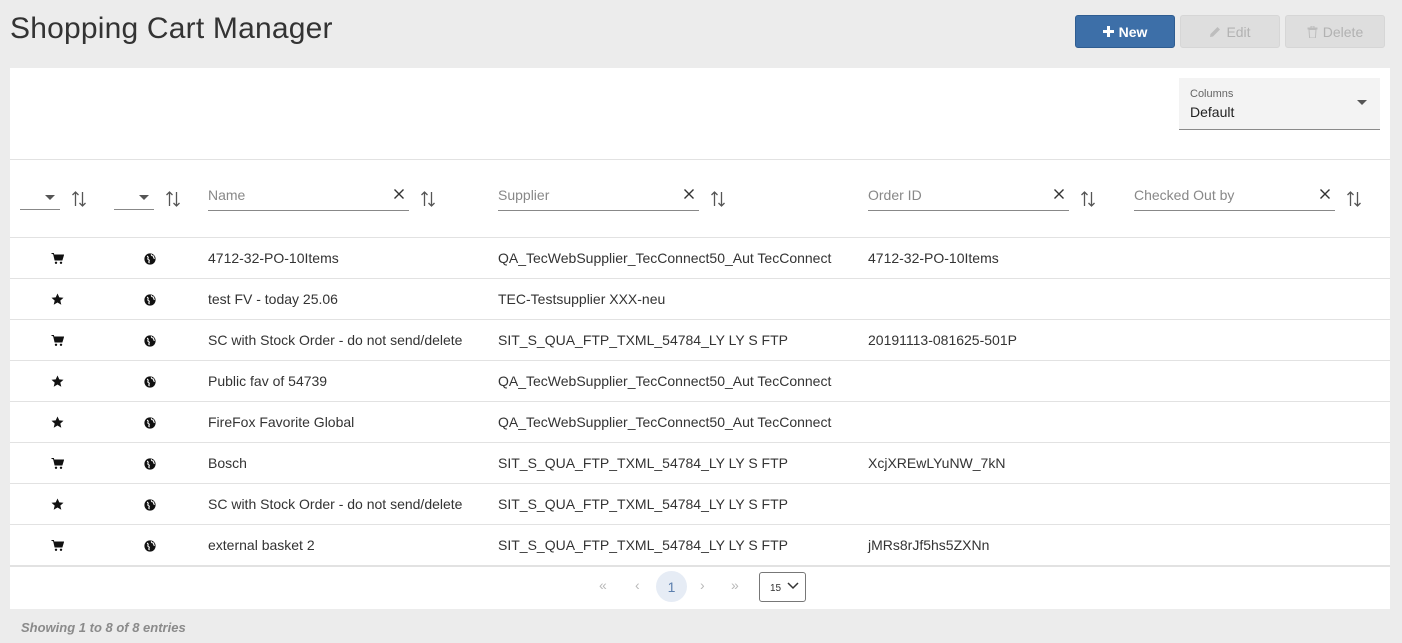 This screenshot has height=643, width=1402. Describe the element at coordinates (171, 28) in the screenshot. I see `page-title: Shopping Cart Manager` at that location.